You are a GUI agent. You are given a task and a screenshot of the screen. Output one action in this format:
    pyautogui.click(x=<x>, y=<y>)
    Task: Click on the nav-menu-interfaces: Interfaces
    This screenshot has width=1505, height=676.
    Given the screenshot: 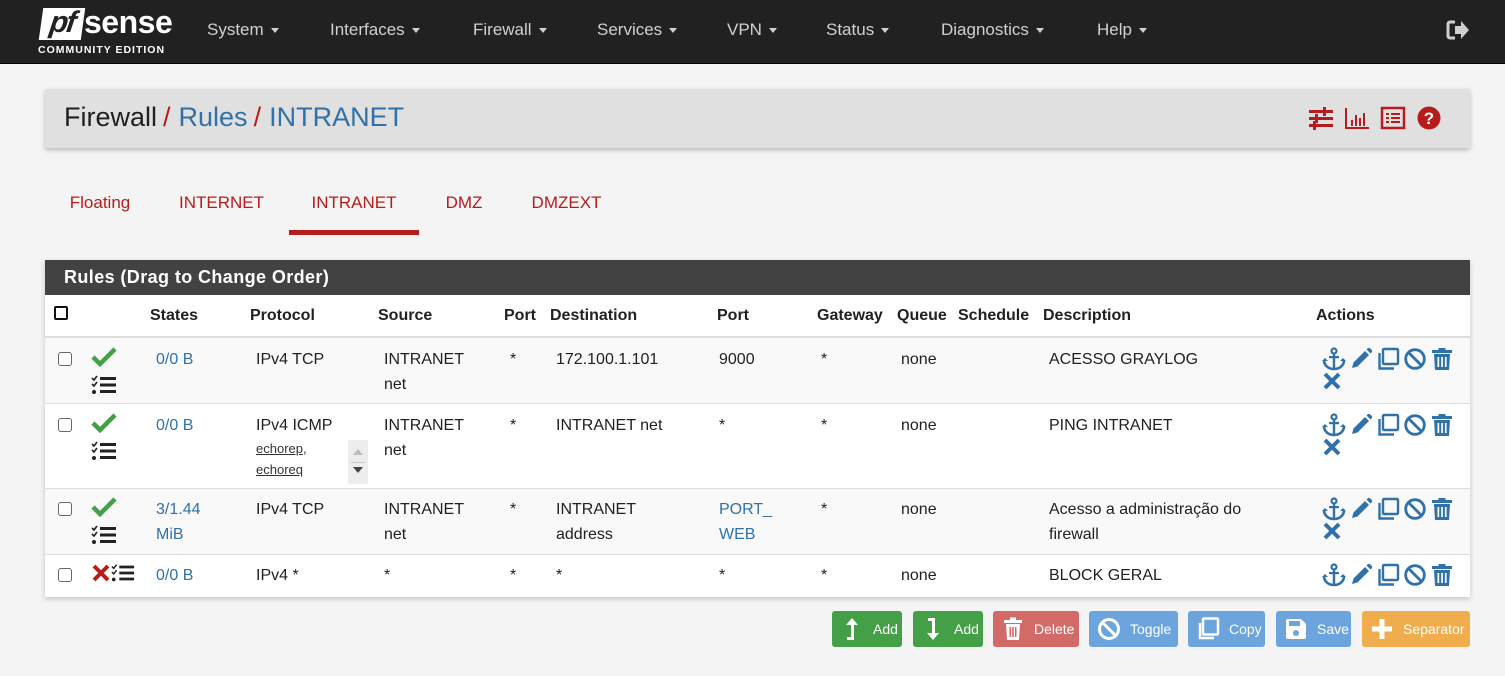 What is the action you would take?
    pyautogui.click(x=375, y=30)
    